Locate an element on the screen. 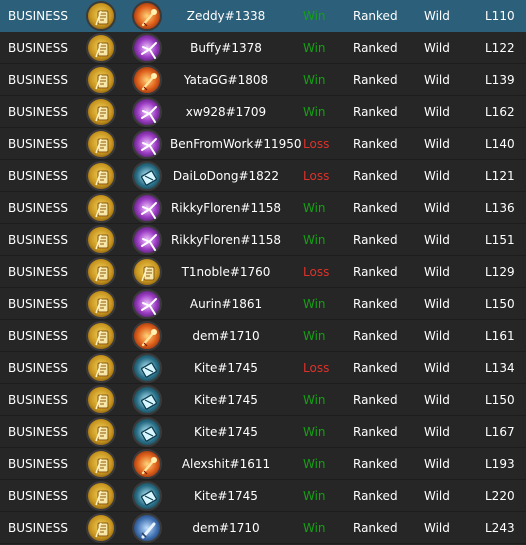  rank-level: L167 is located at coordinates (500, 432).